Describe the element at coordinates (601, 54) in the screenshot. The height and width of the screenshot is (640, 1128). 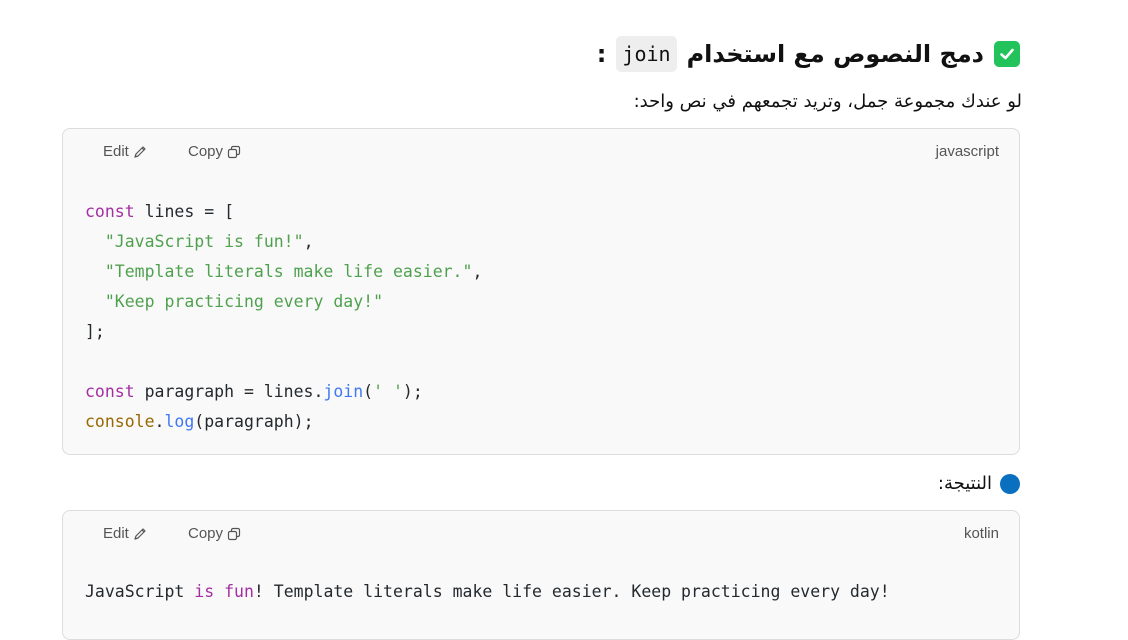
I see `heading-colon: :` at that location.